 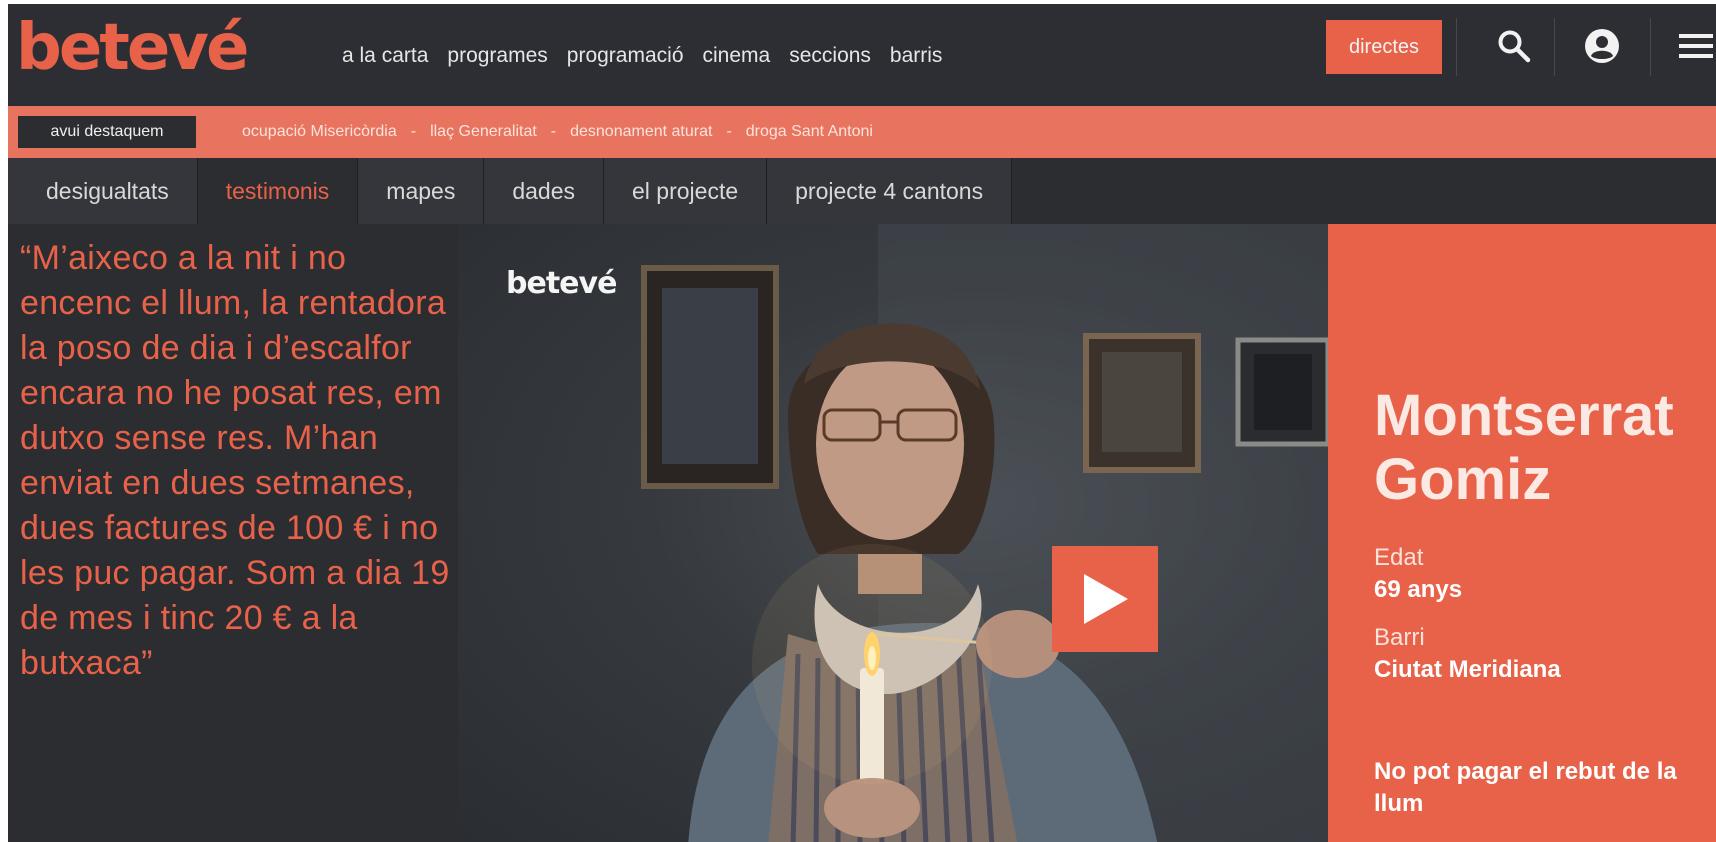 I want to click on person-name: Montserrat Gomiz, so click(x=1524, y=447).